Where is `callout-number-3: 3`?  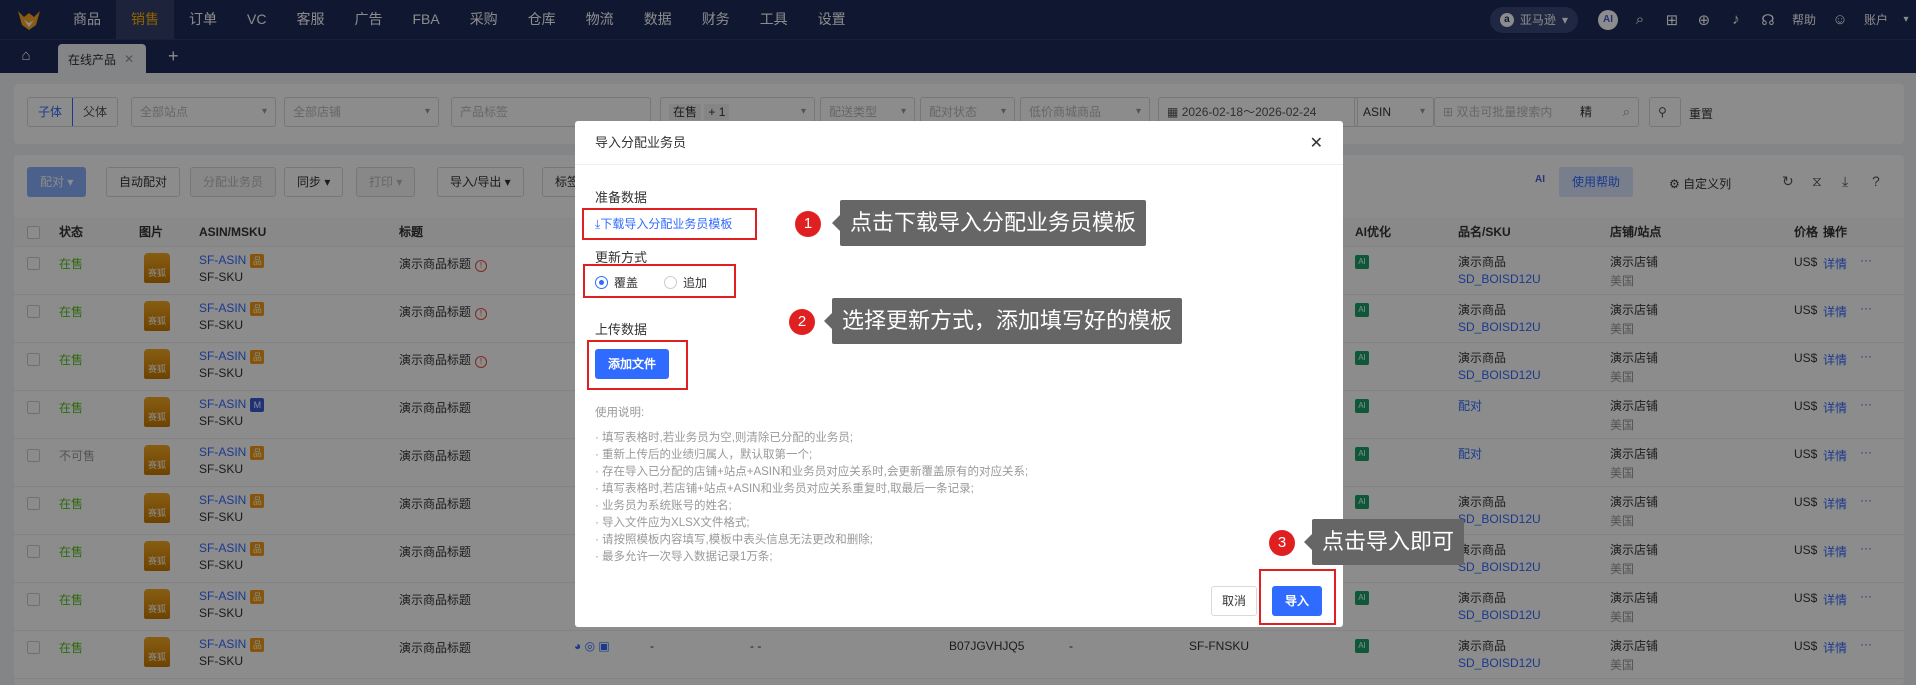
callout-number-3: 3 is located at coordinates (1282, 543).